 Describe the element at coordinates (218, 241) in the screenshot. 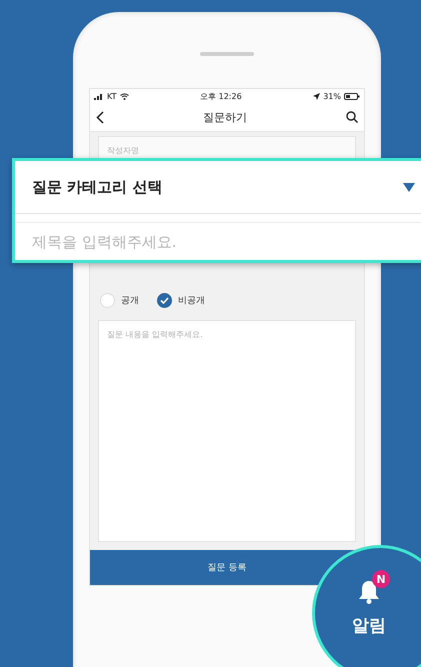

I see `title-input: 제목을 입력해주세요.` at that location.